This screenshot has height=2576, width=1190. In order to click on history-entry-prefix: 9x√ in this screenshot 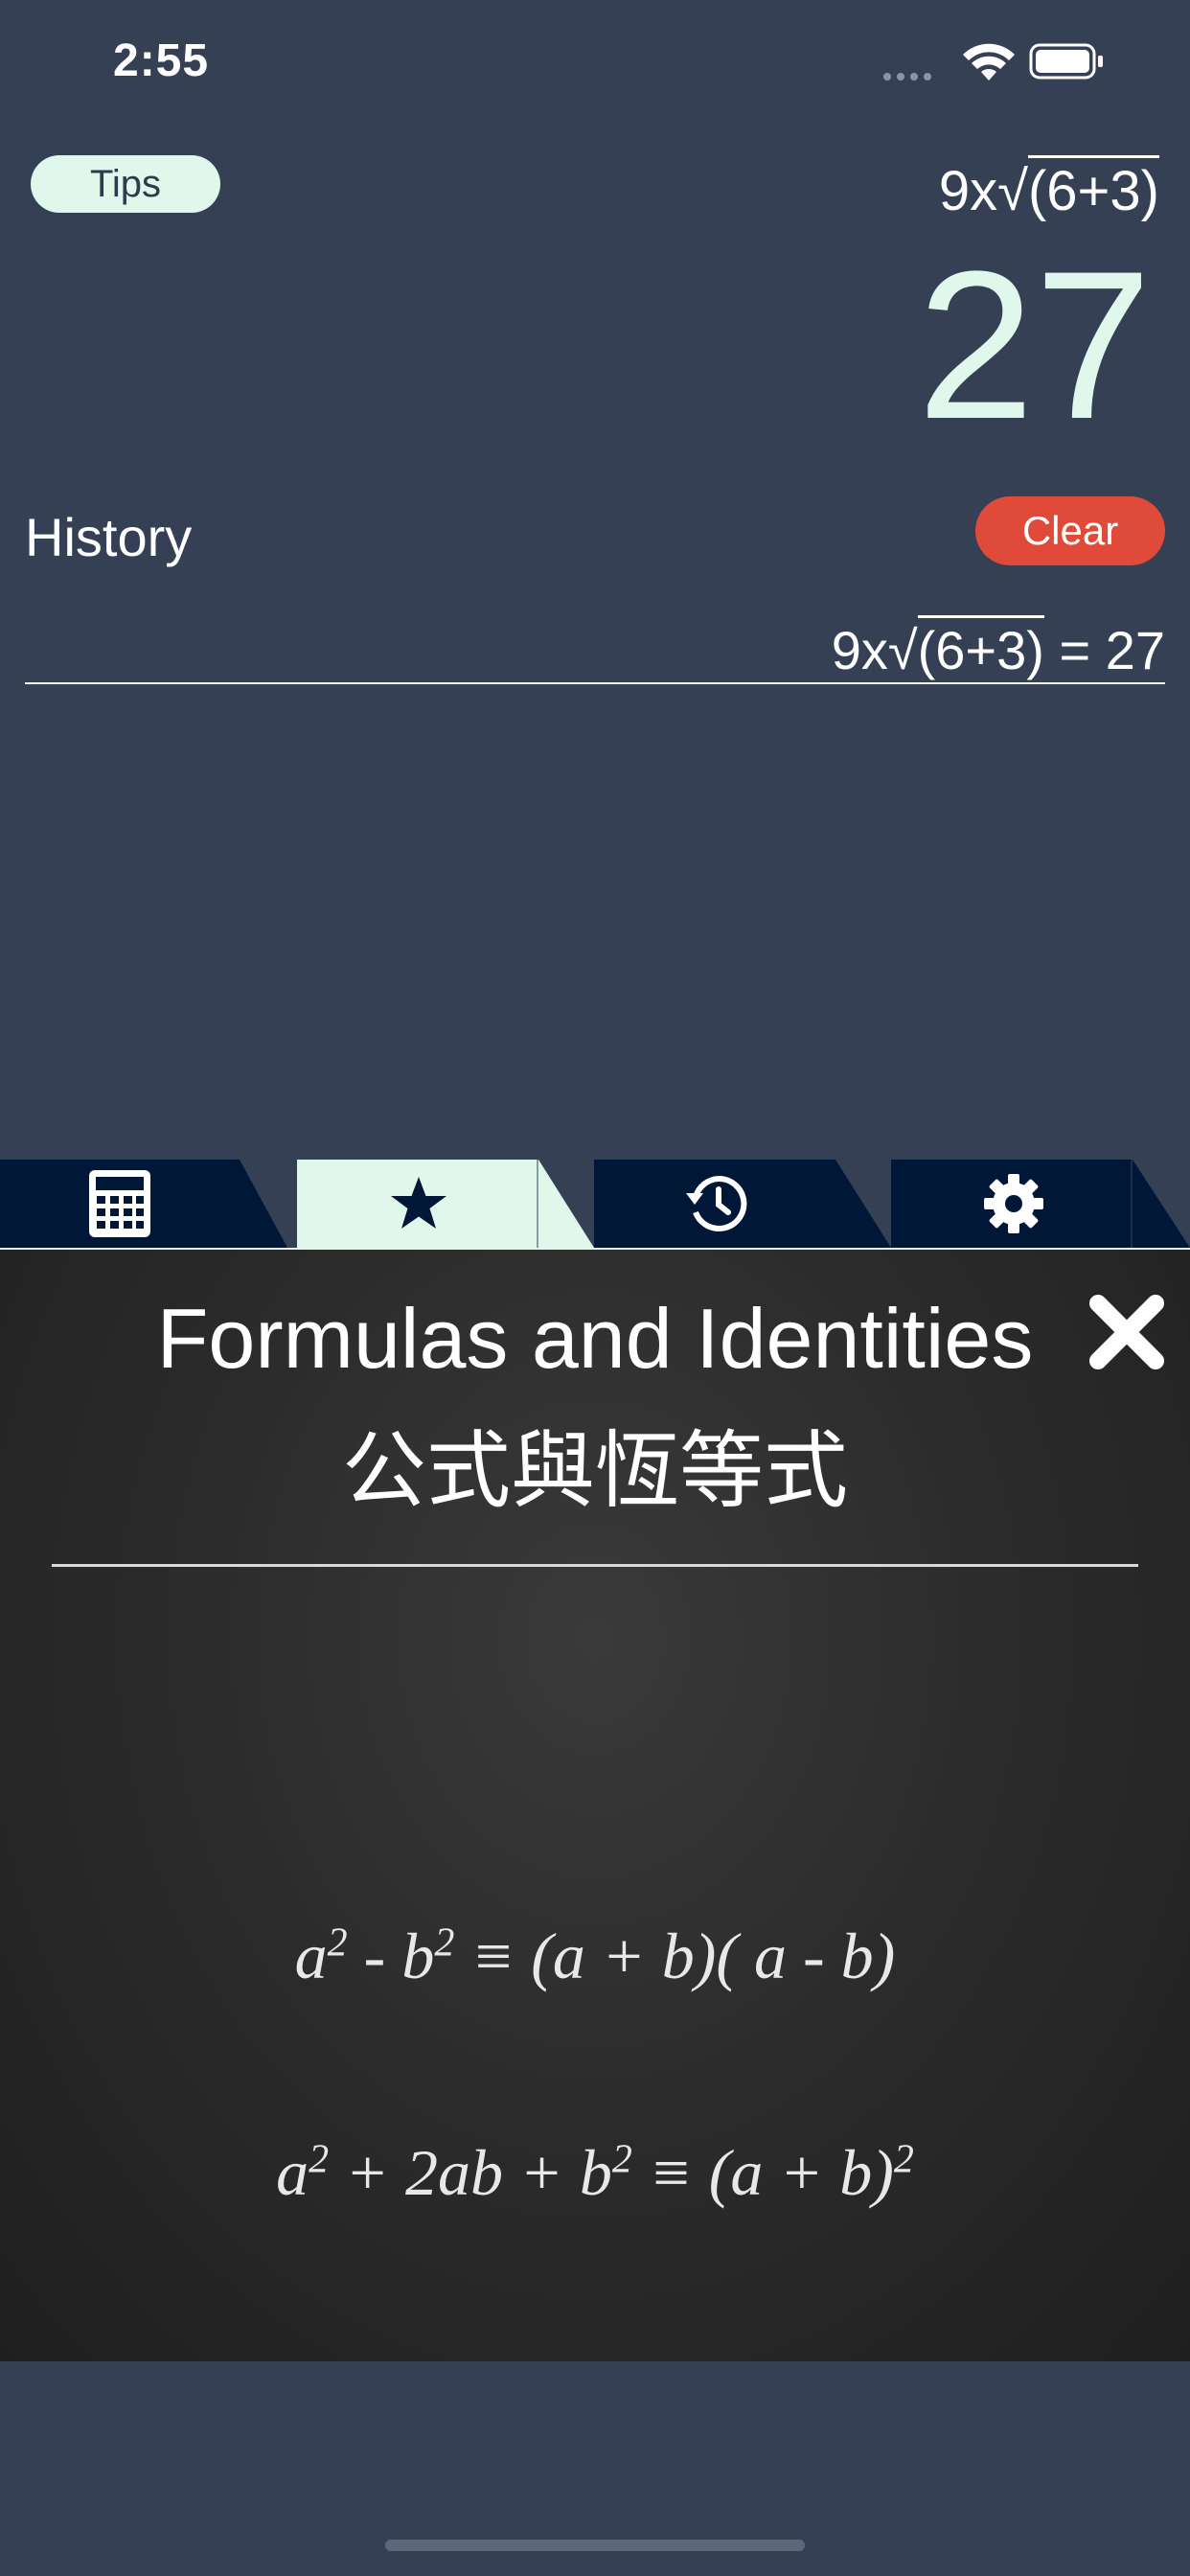, I will do `click(874, 650)`.